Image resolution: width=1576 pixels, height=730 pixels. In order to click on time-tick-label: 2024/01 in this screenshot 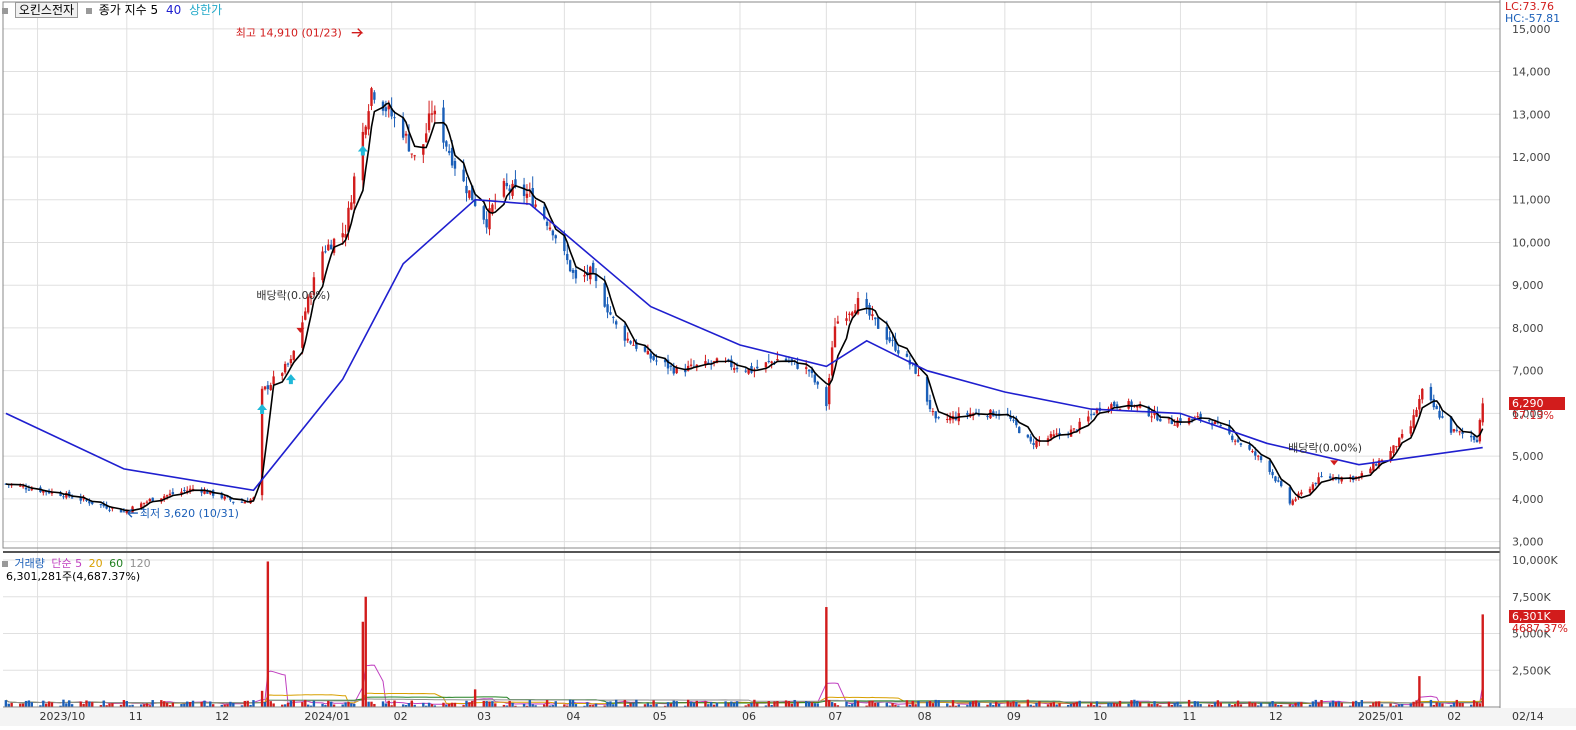, I will do `click(327, 716)`.